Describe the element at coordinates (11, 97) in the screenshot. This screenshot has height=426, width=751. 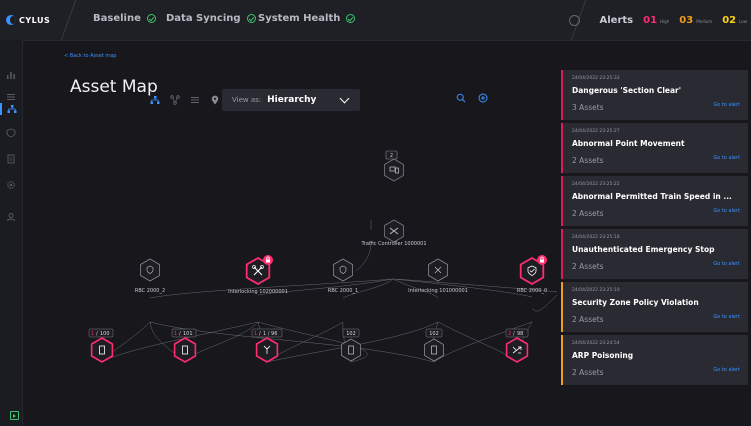
I see `list-icon` at that location.